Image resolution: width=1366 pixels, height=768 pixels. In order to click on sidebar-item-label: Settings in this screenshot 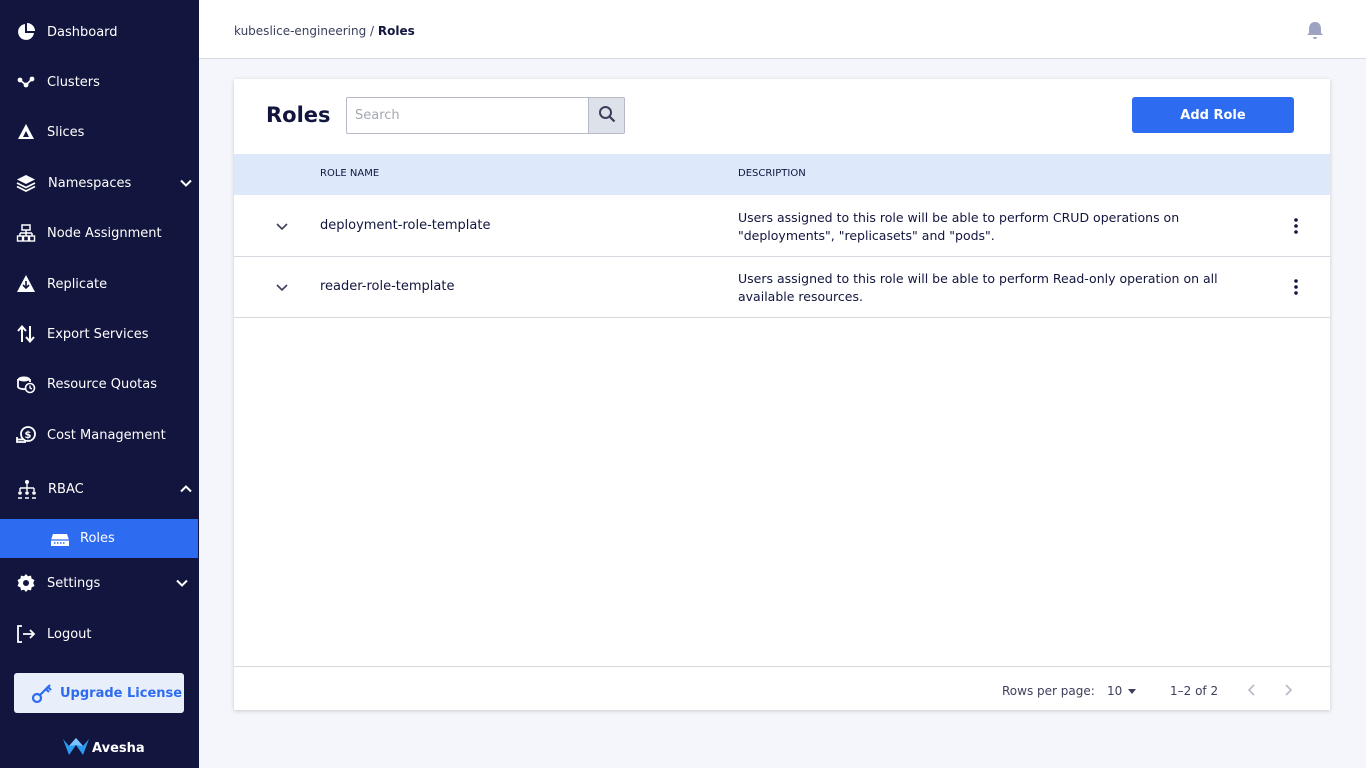, I will do `click(74, 583)`.